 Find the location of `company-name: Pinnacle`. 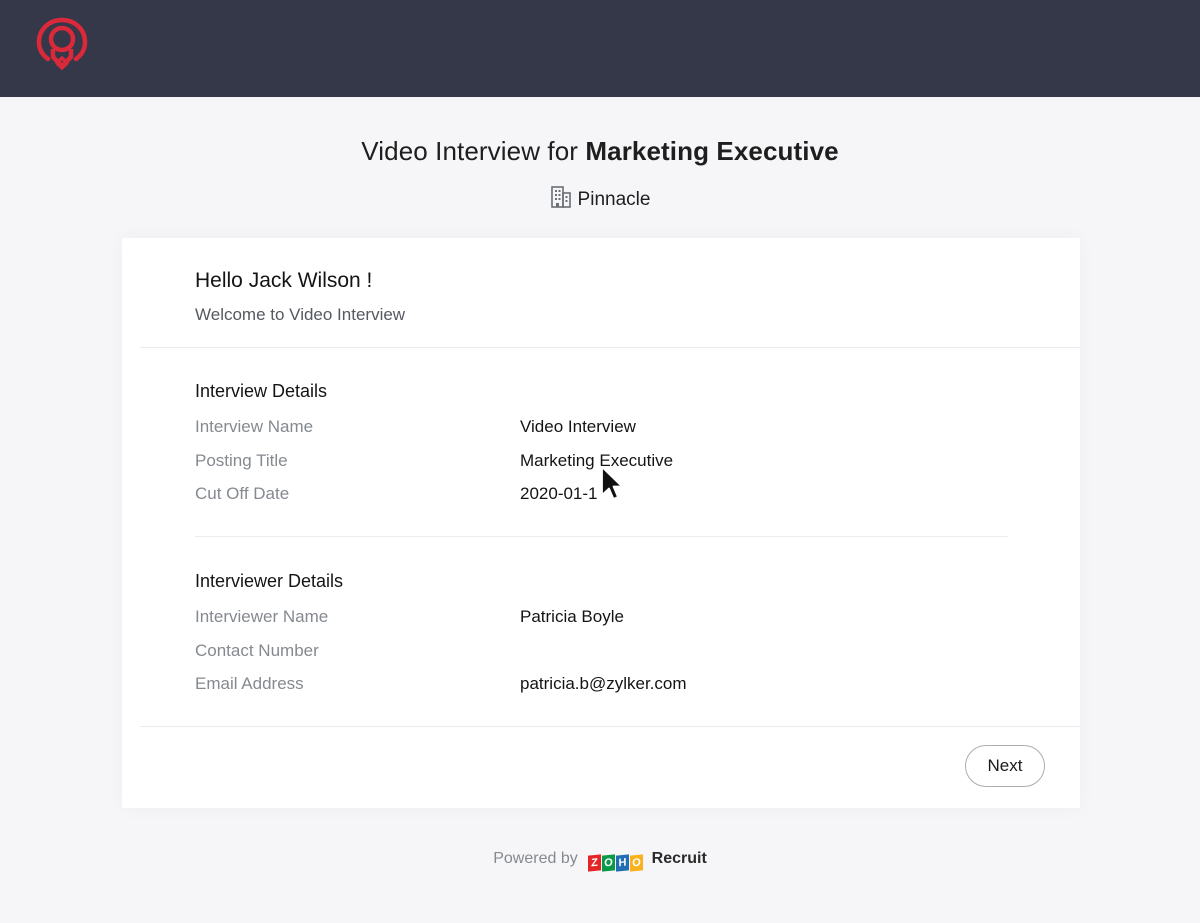

company-name: Pinnacle is located at coordinates (614, 199).